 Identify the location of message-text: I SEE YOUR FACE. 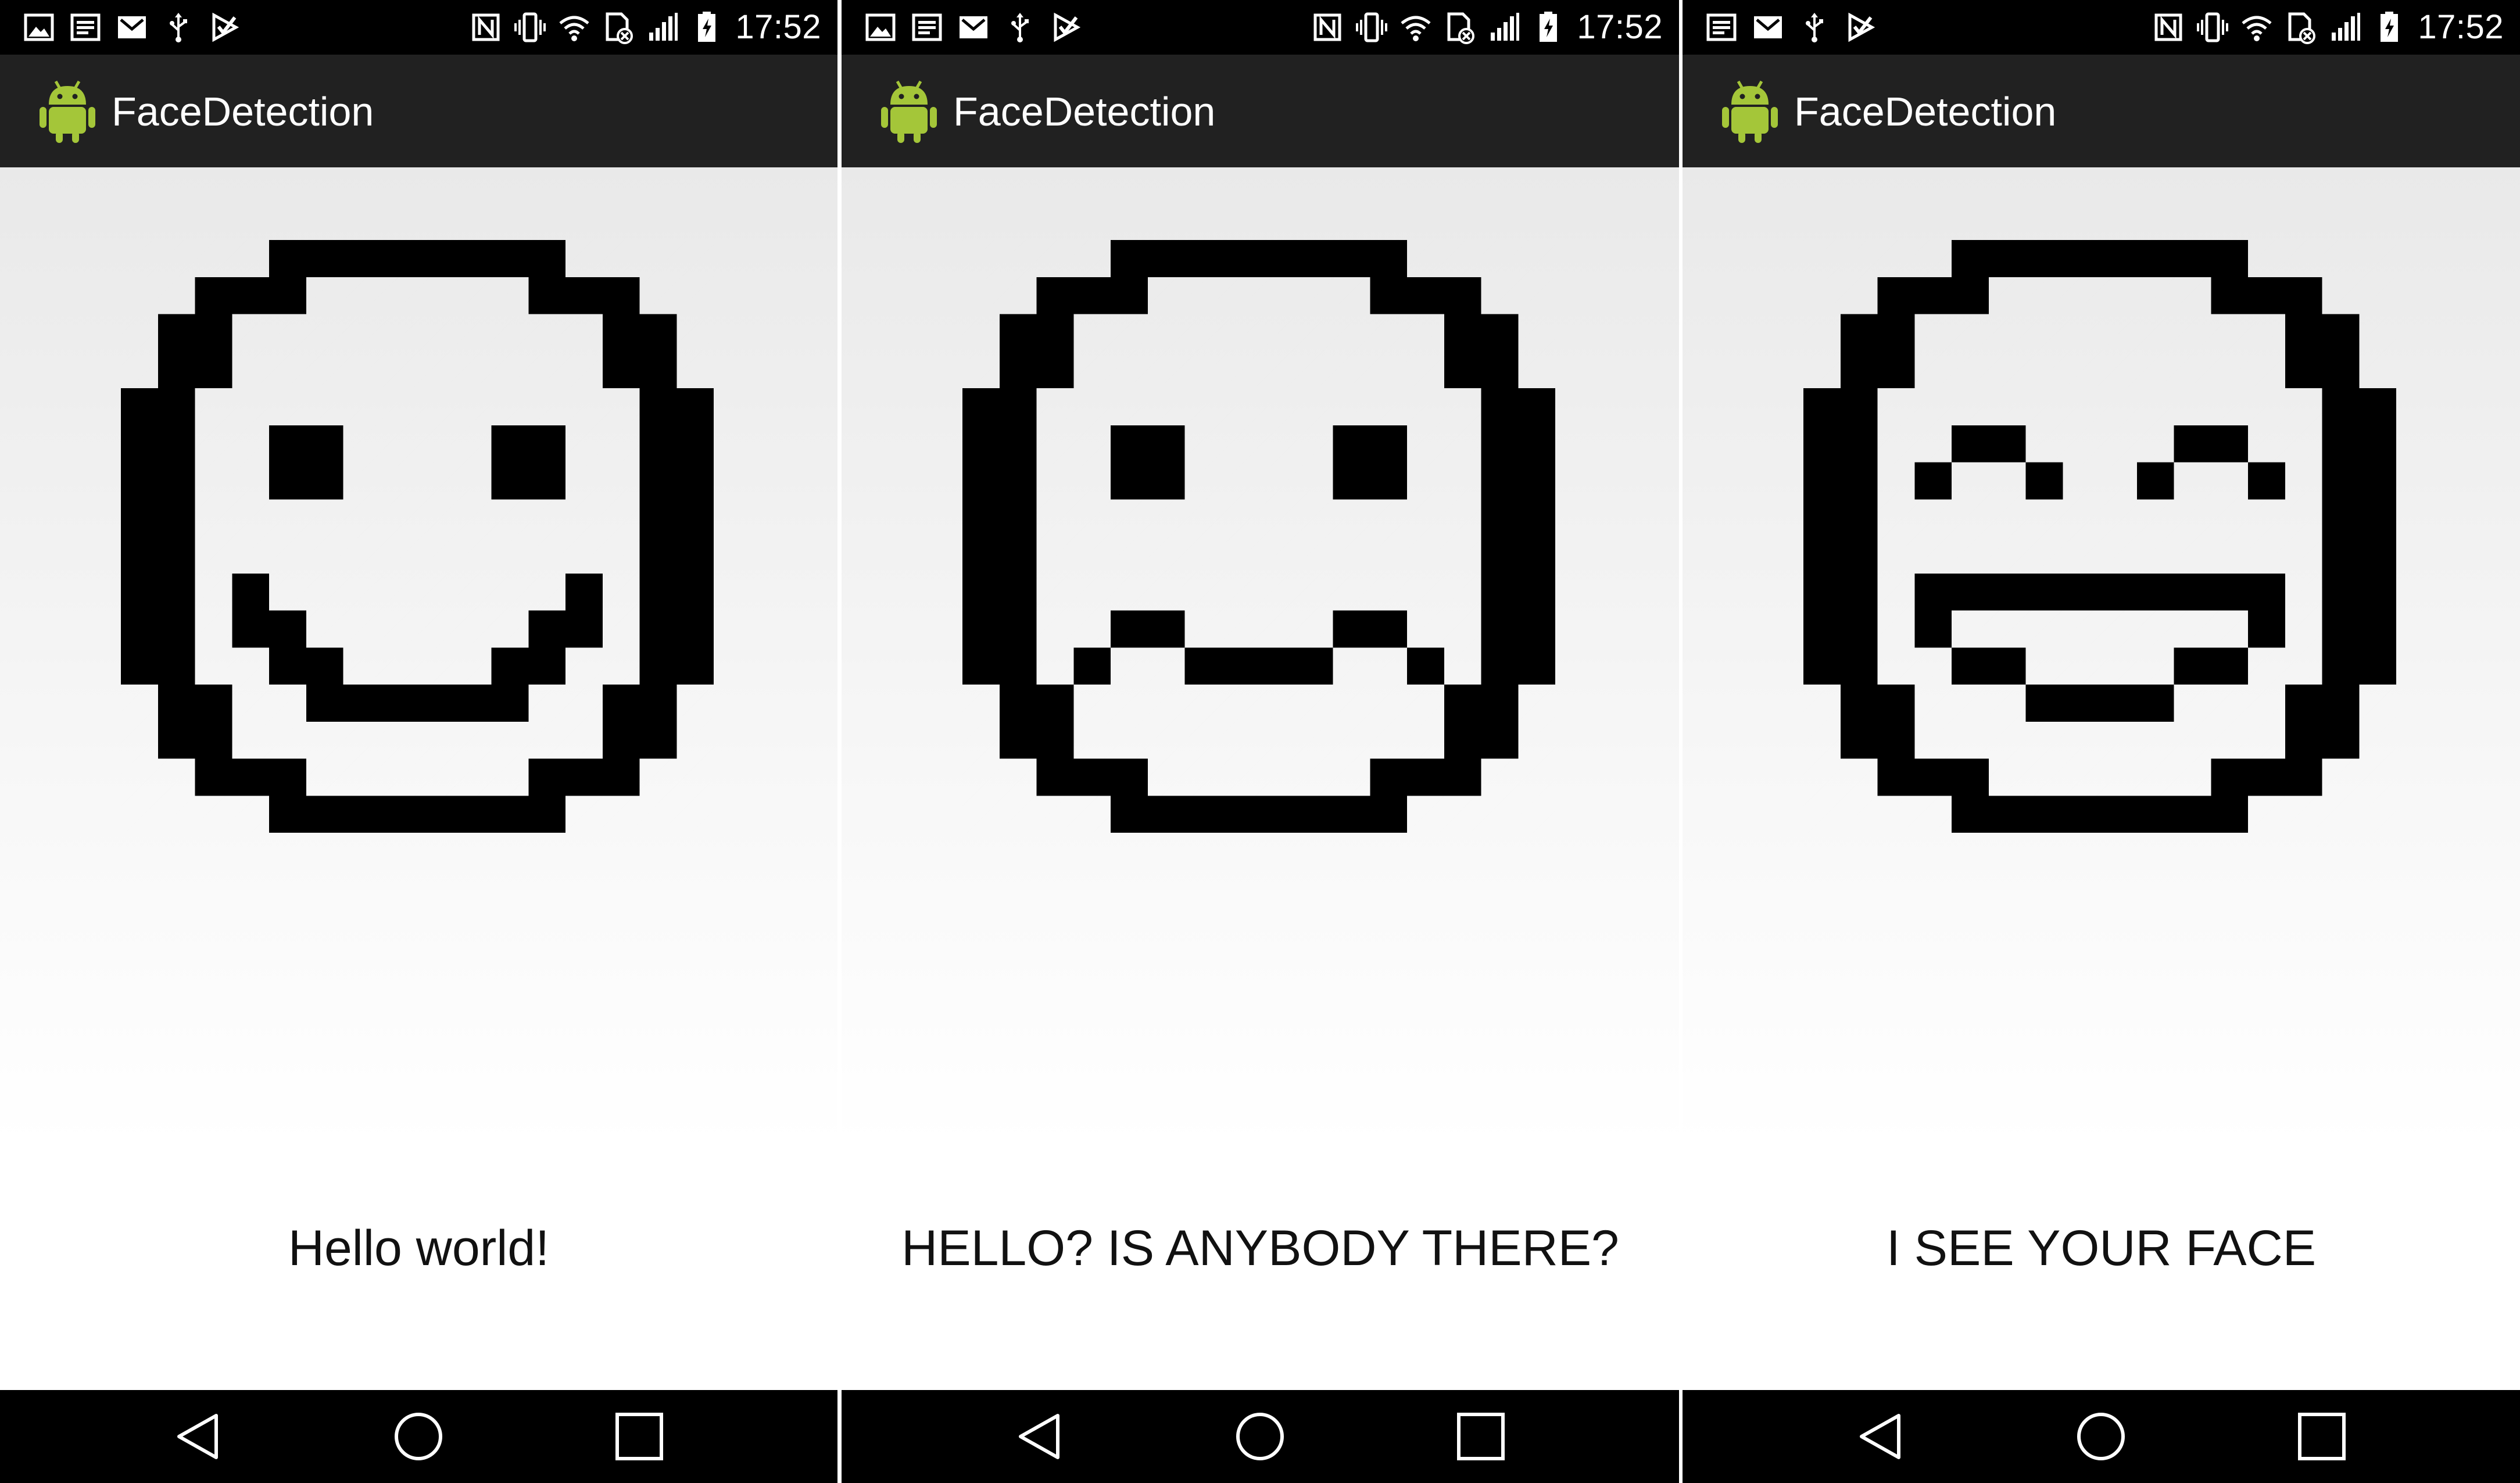
(2102, 1248).